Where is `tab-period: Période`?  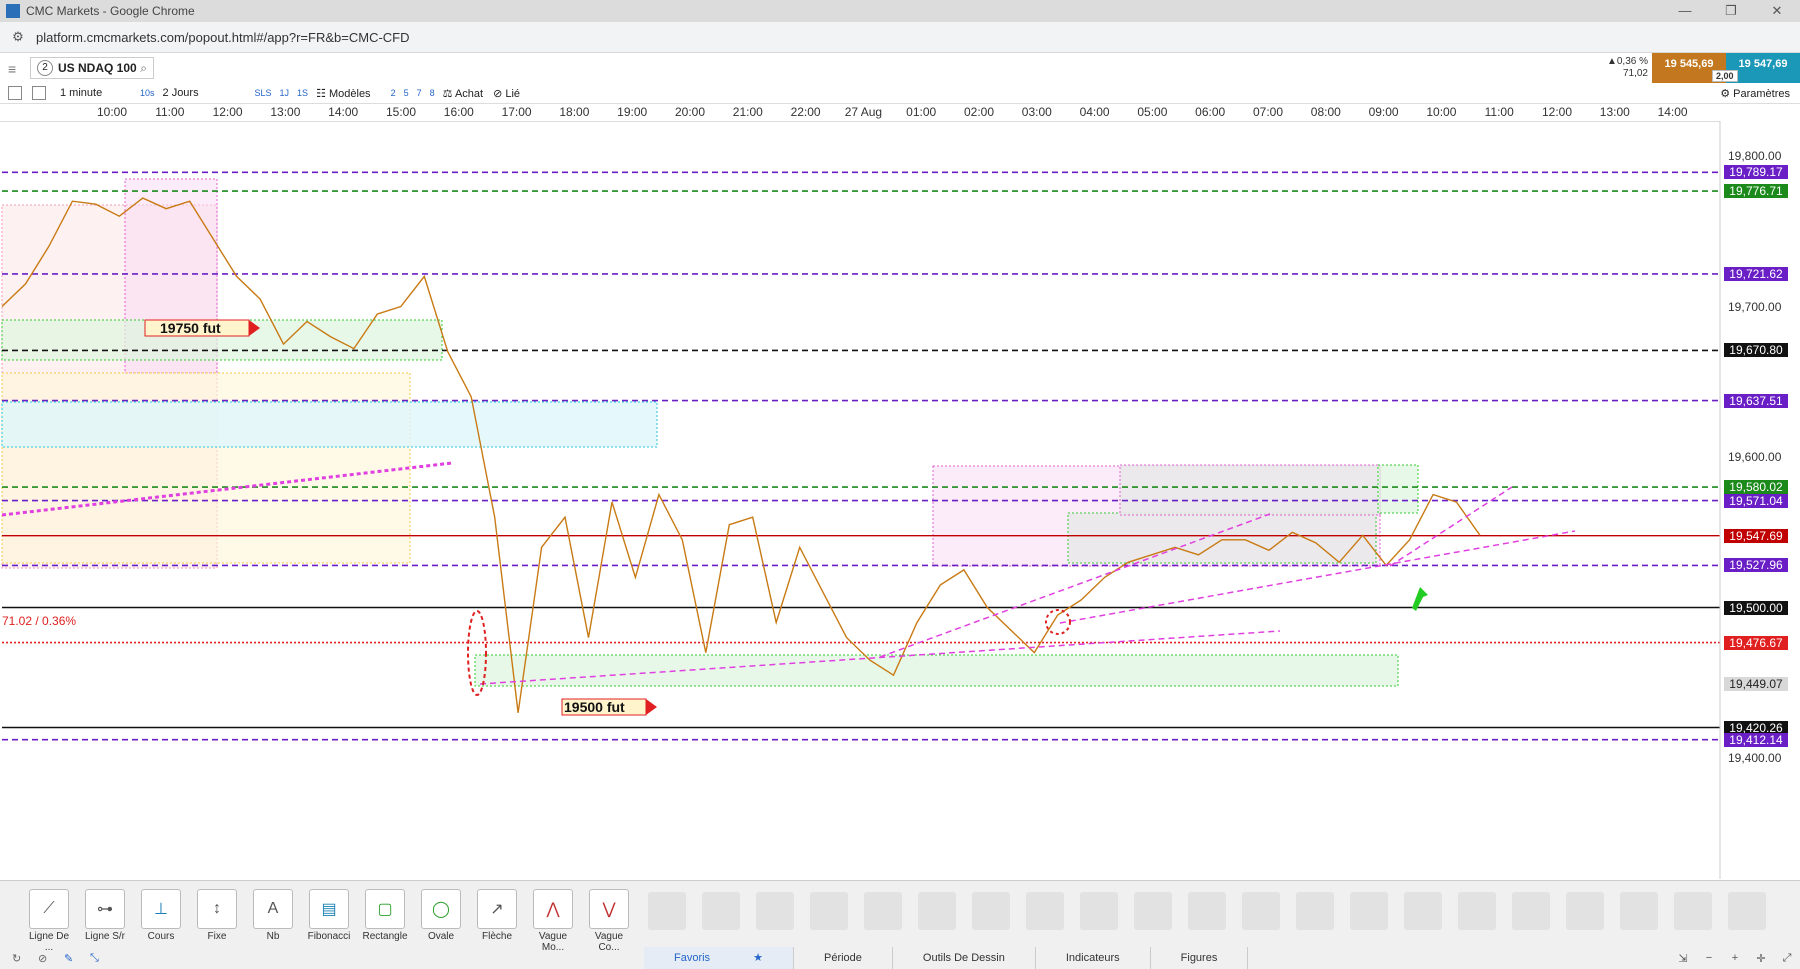 tab-period: Période is located at coordinates (843, 958).